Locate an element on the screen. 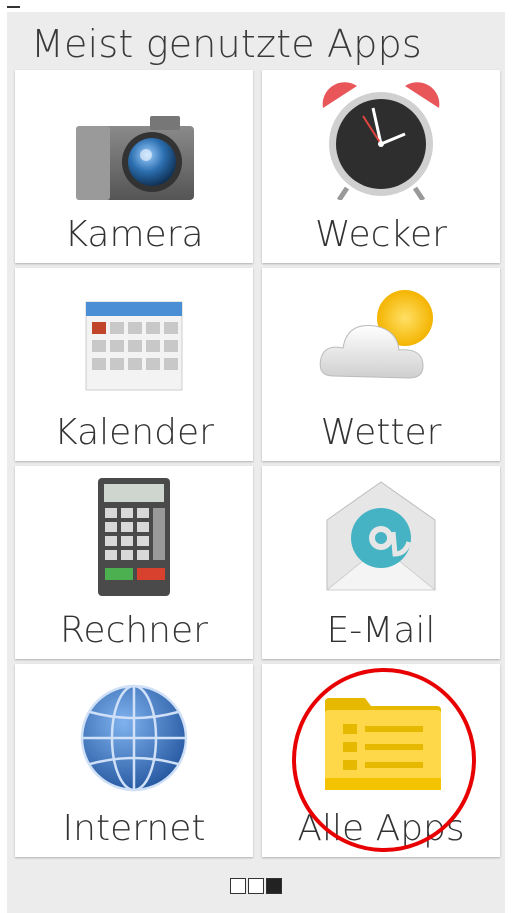 The width and height of the screenshot is (512, 913). app-tile-kalender: Kalender is located at coordinates (134, 364).